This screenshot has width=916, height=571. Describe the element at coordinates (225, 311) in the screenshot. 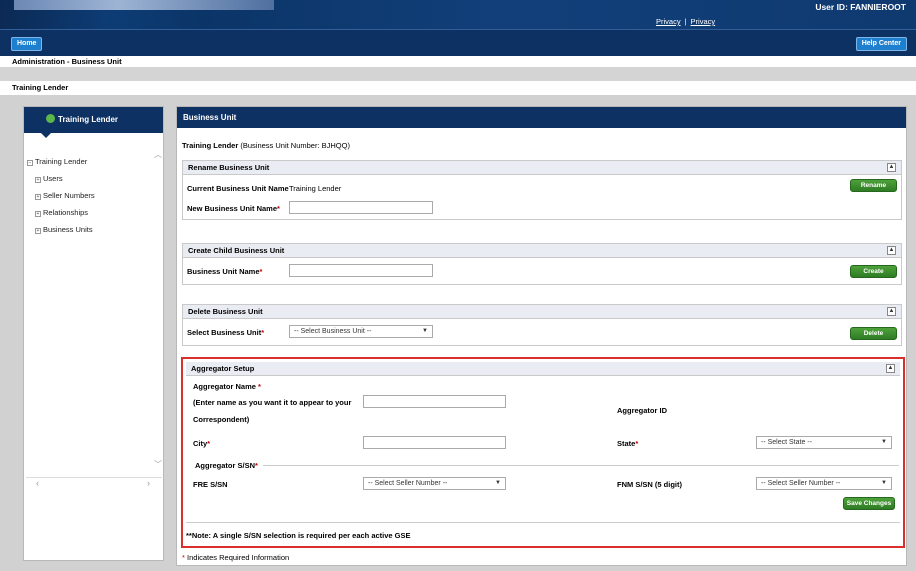

I see `delete-section-title: Delete Business Unit` at that location.